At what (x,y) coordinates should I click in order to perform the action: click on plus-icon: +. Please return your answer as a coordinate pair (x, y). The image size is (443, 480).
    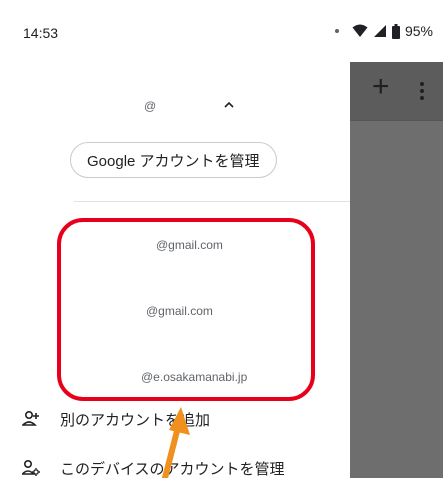
    Looking at the image, I should click on (381, 87).